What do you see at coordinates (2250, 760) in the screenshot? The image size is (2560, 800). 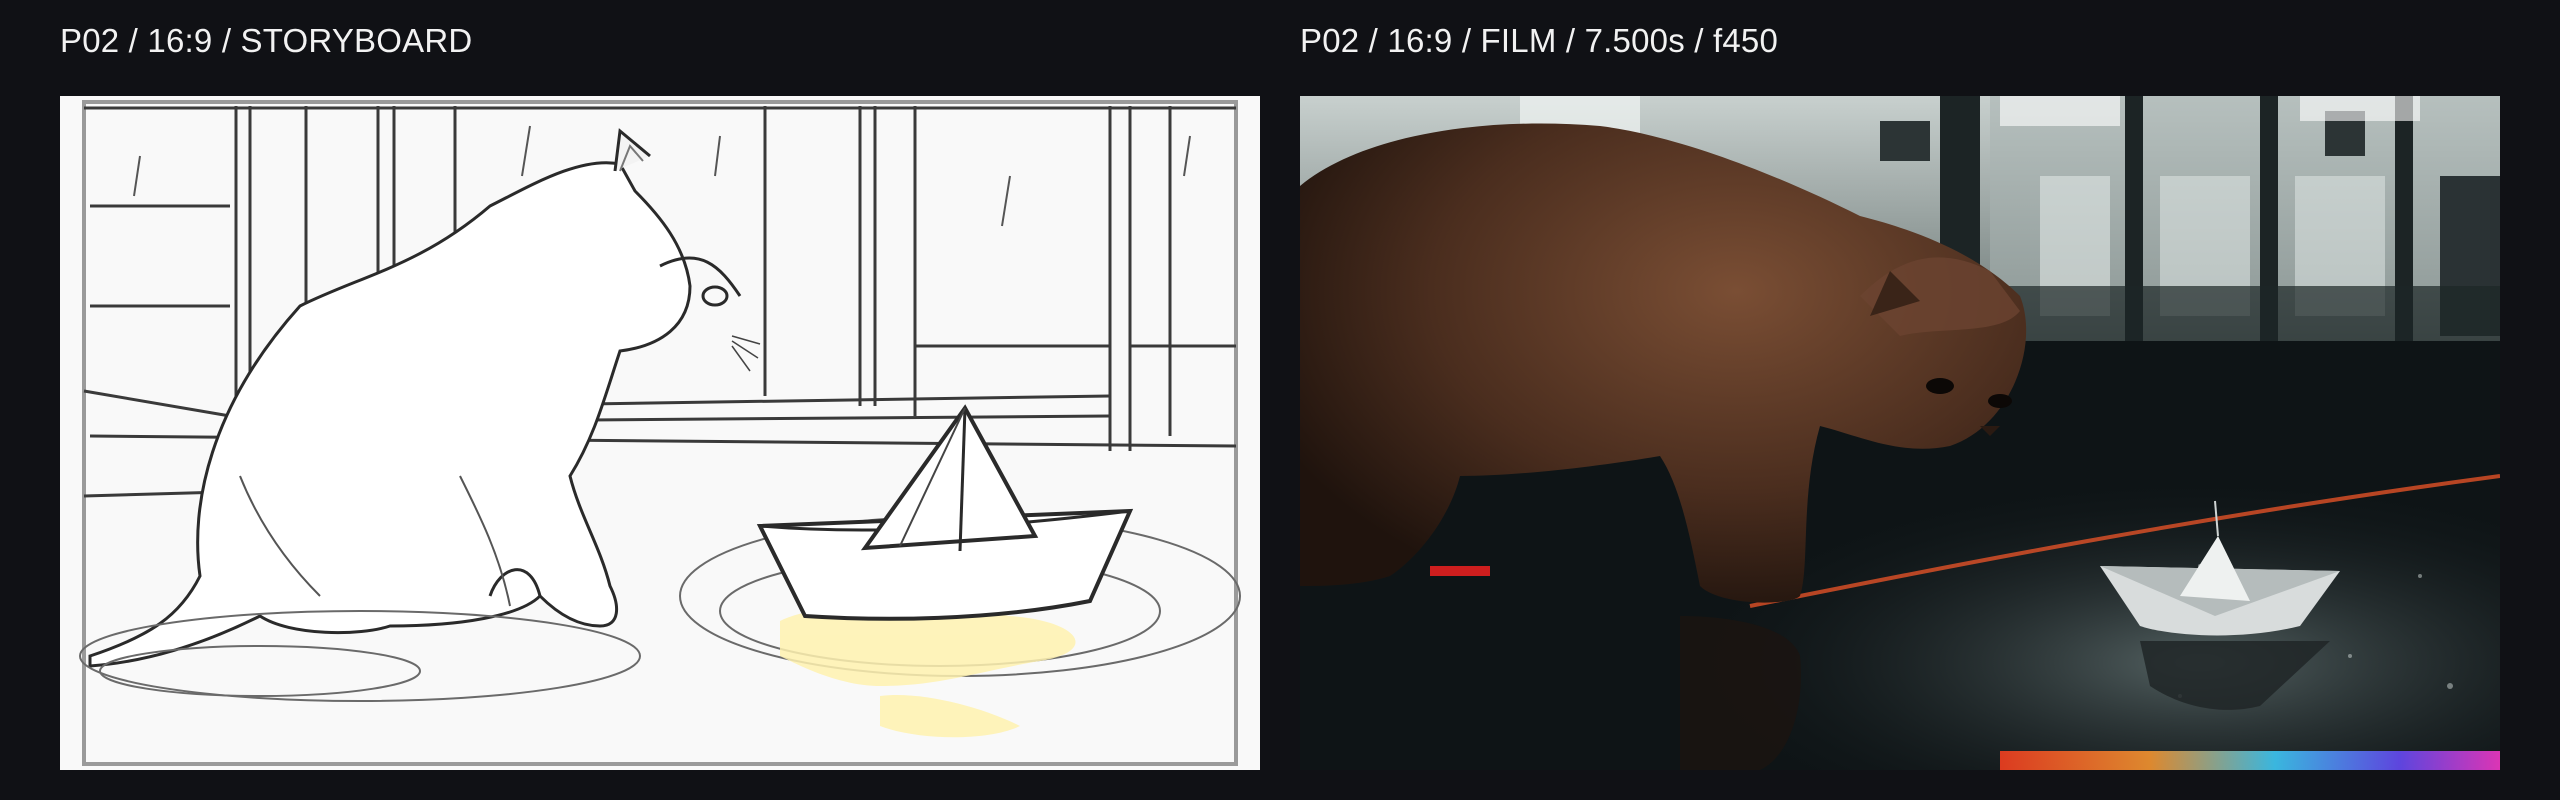 I see `rainbow-reflection` at bounding box center [2250, 760].